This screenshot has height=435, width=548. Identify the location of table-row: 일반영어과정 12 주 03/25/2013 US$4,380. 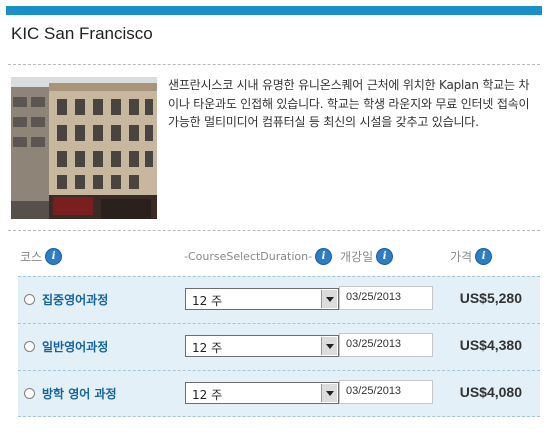
(279, 346).